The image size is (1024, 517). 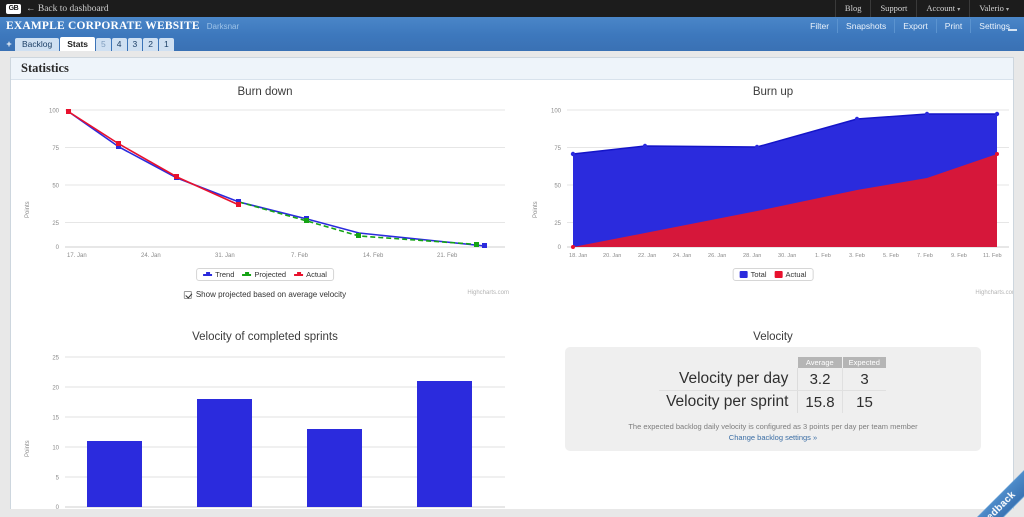 What do you see at coordinates (915, 26) in the screenshot?
I see `action-export: Export` at bounding box center [915, 26].